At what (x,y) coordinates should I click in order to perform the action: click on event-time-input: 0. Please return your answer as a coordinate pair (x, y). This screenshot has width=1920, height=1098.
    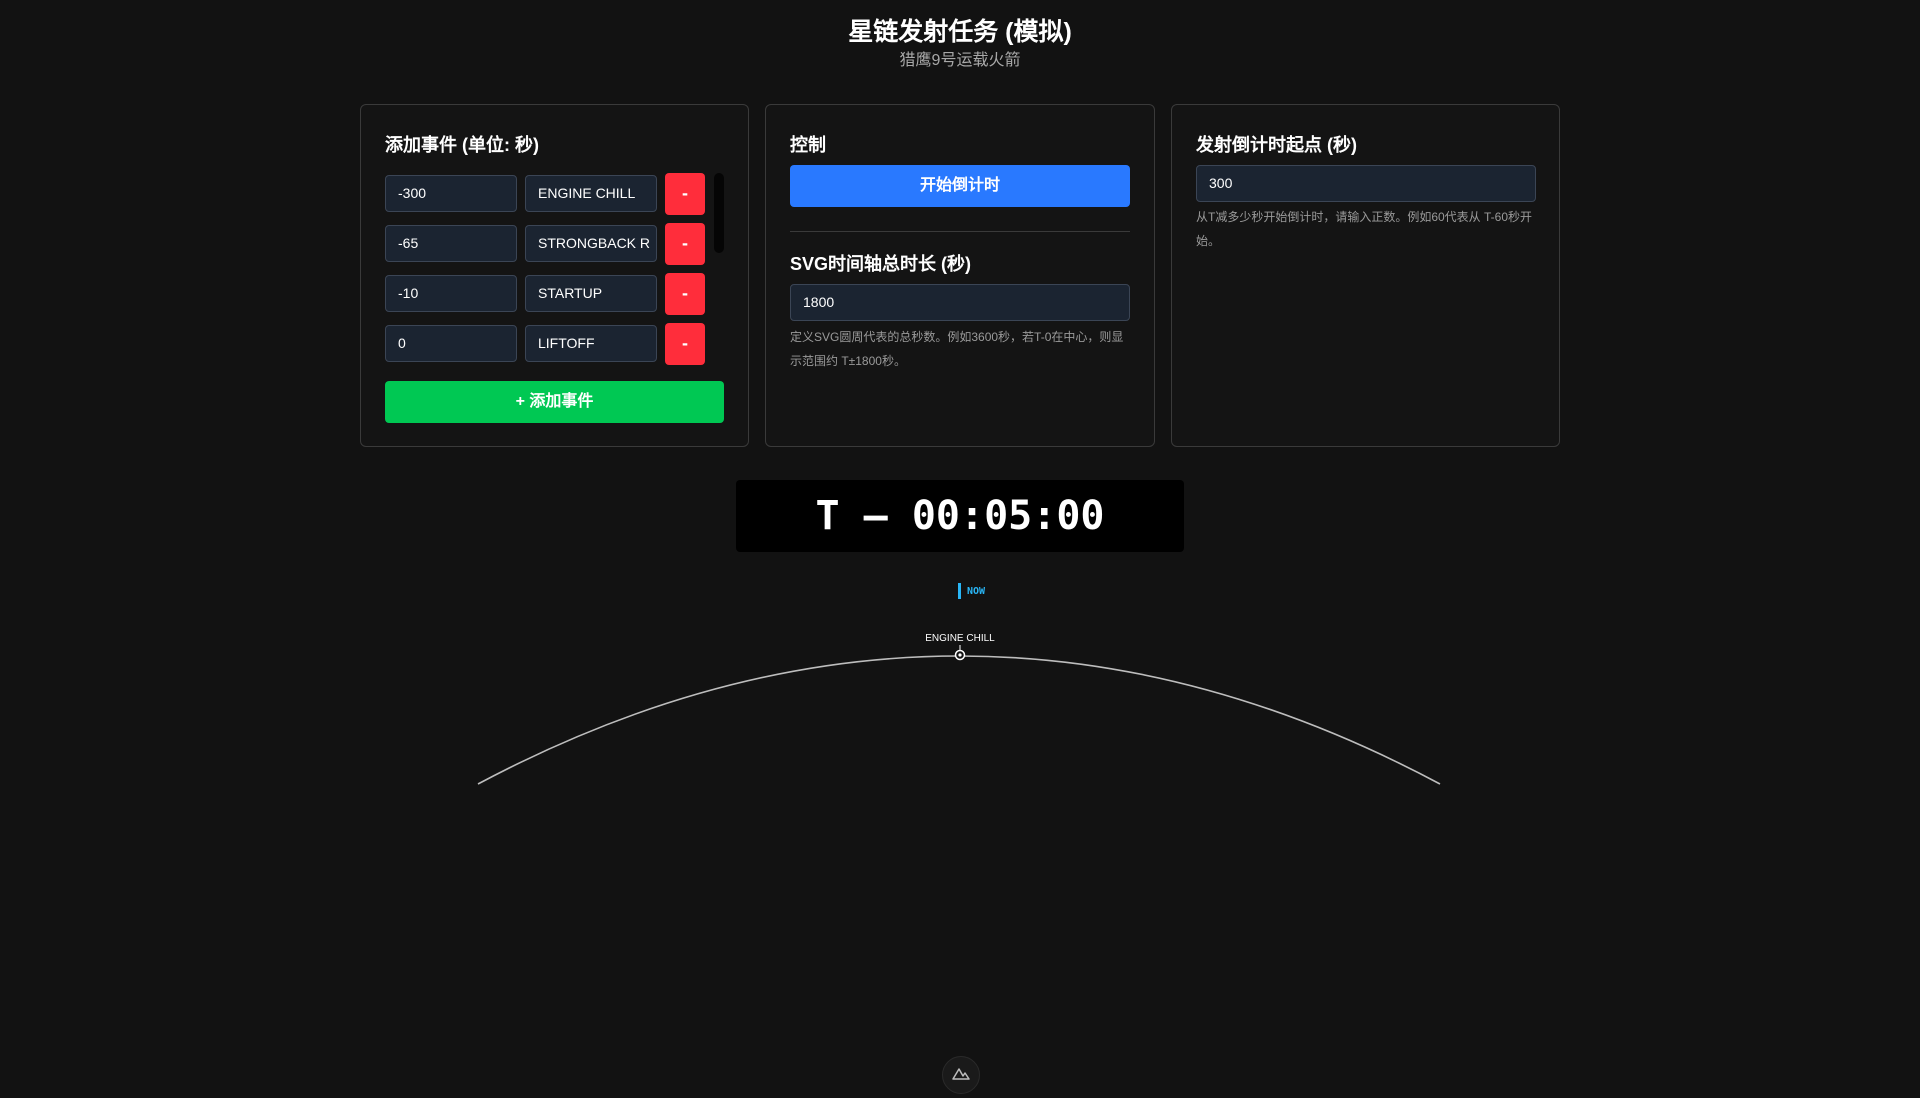
    Looking at the image, I should click on (451, 343).